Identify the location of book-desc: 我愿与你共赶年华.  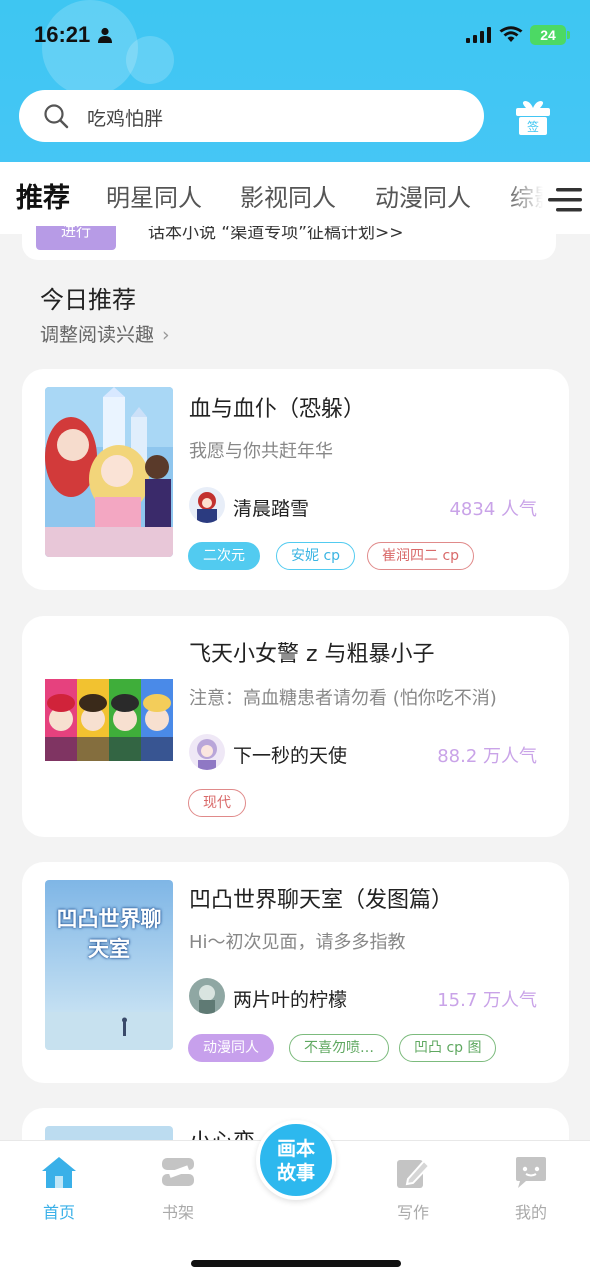
(261, 451).